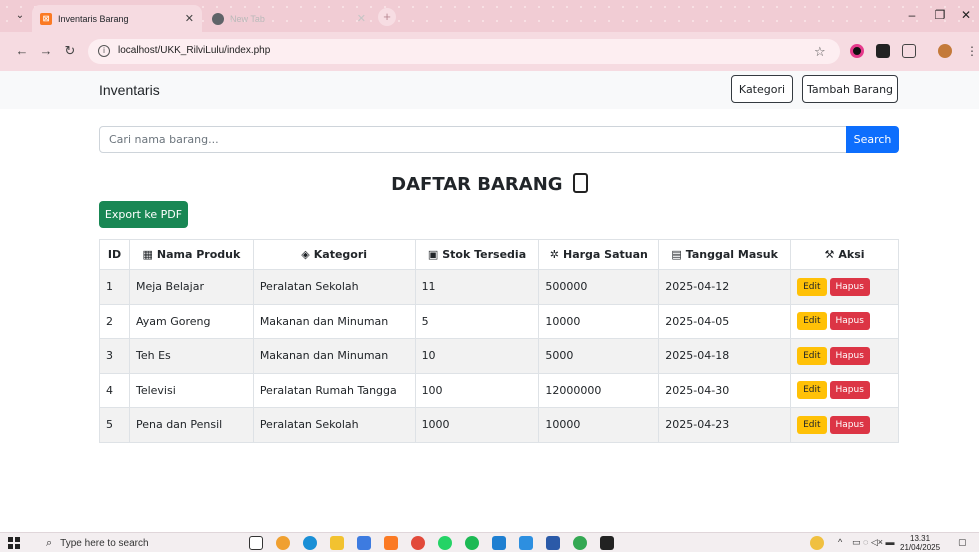 This screenshot has height=552, width=979. I want to click on navbar-brand: Inventaris, so click(129, 90).